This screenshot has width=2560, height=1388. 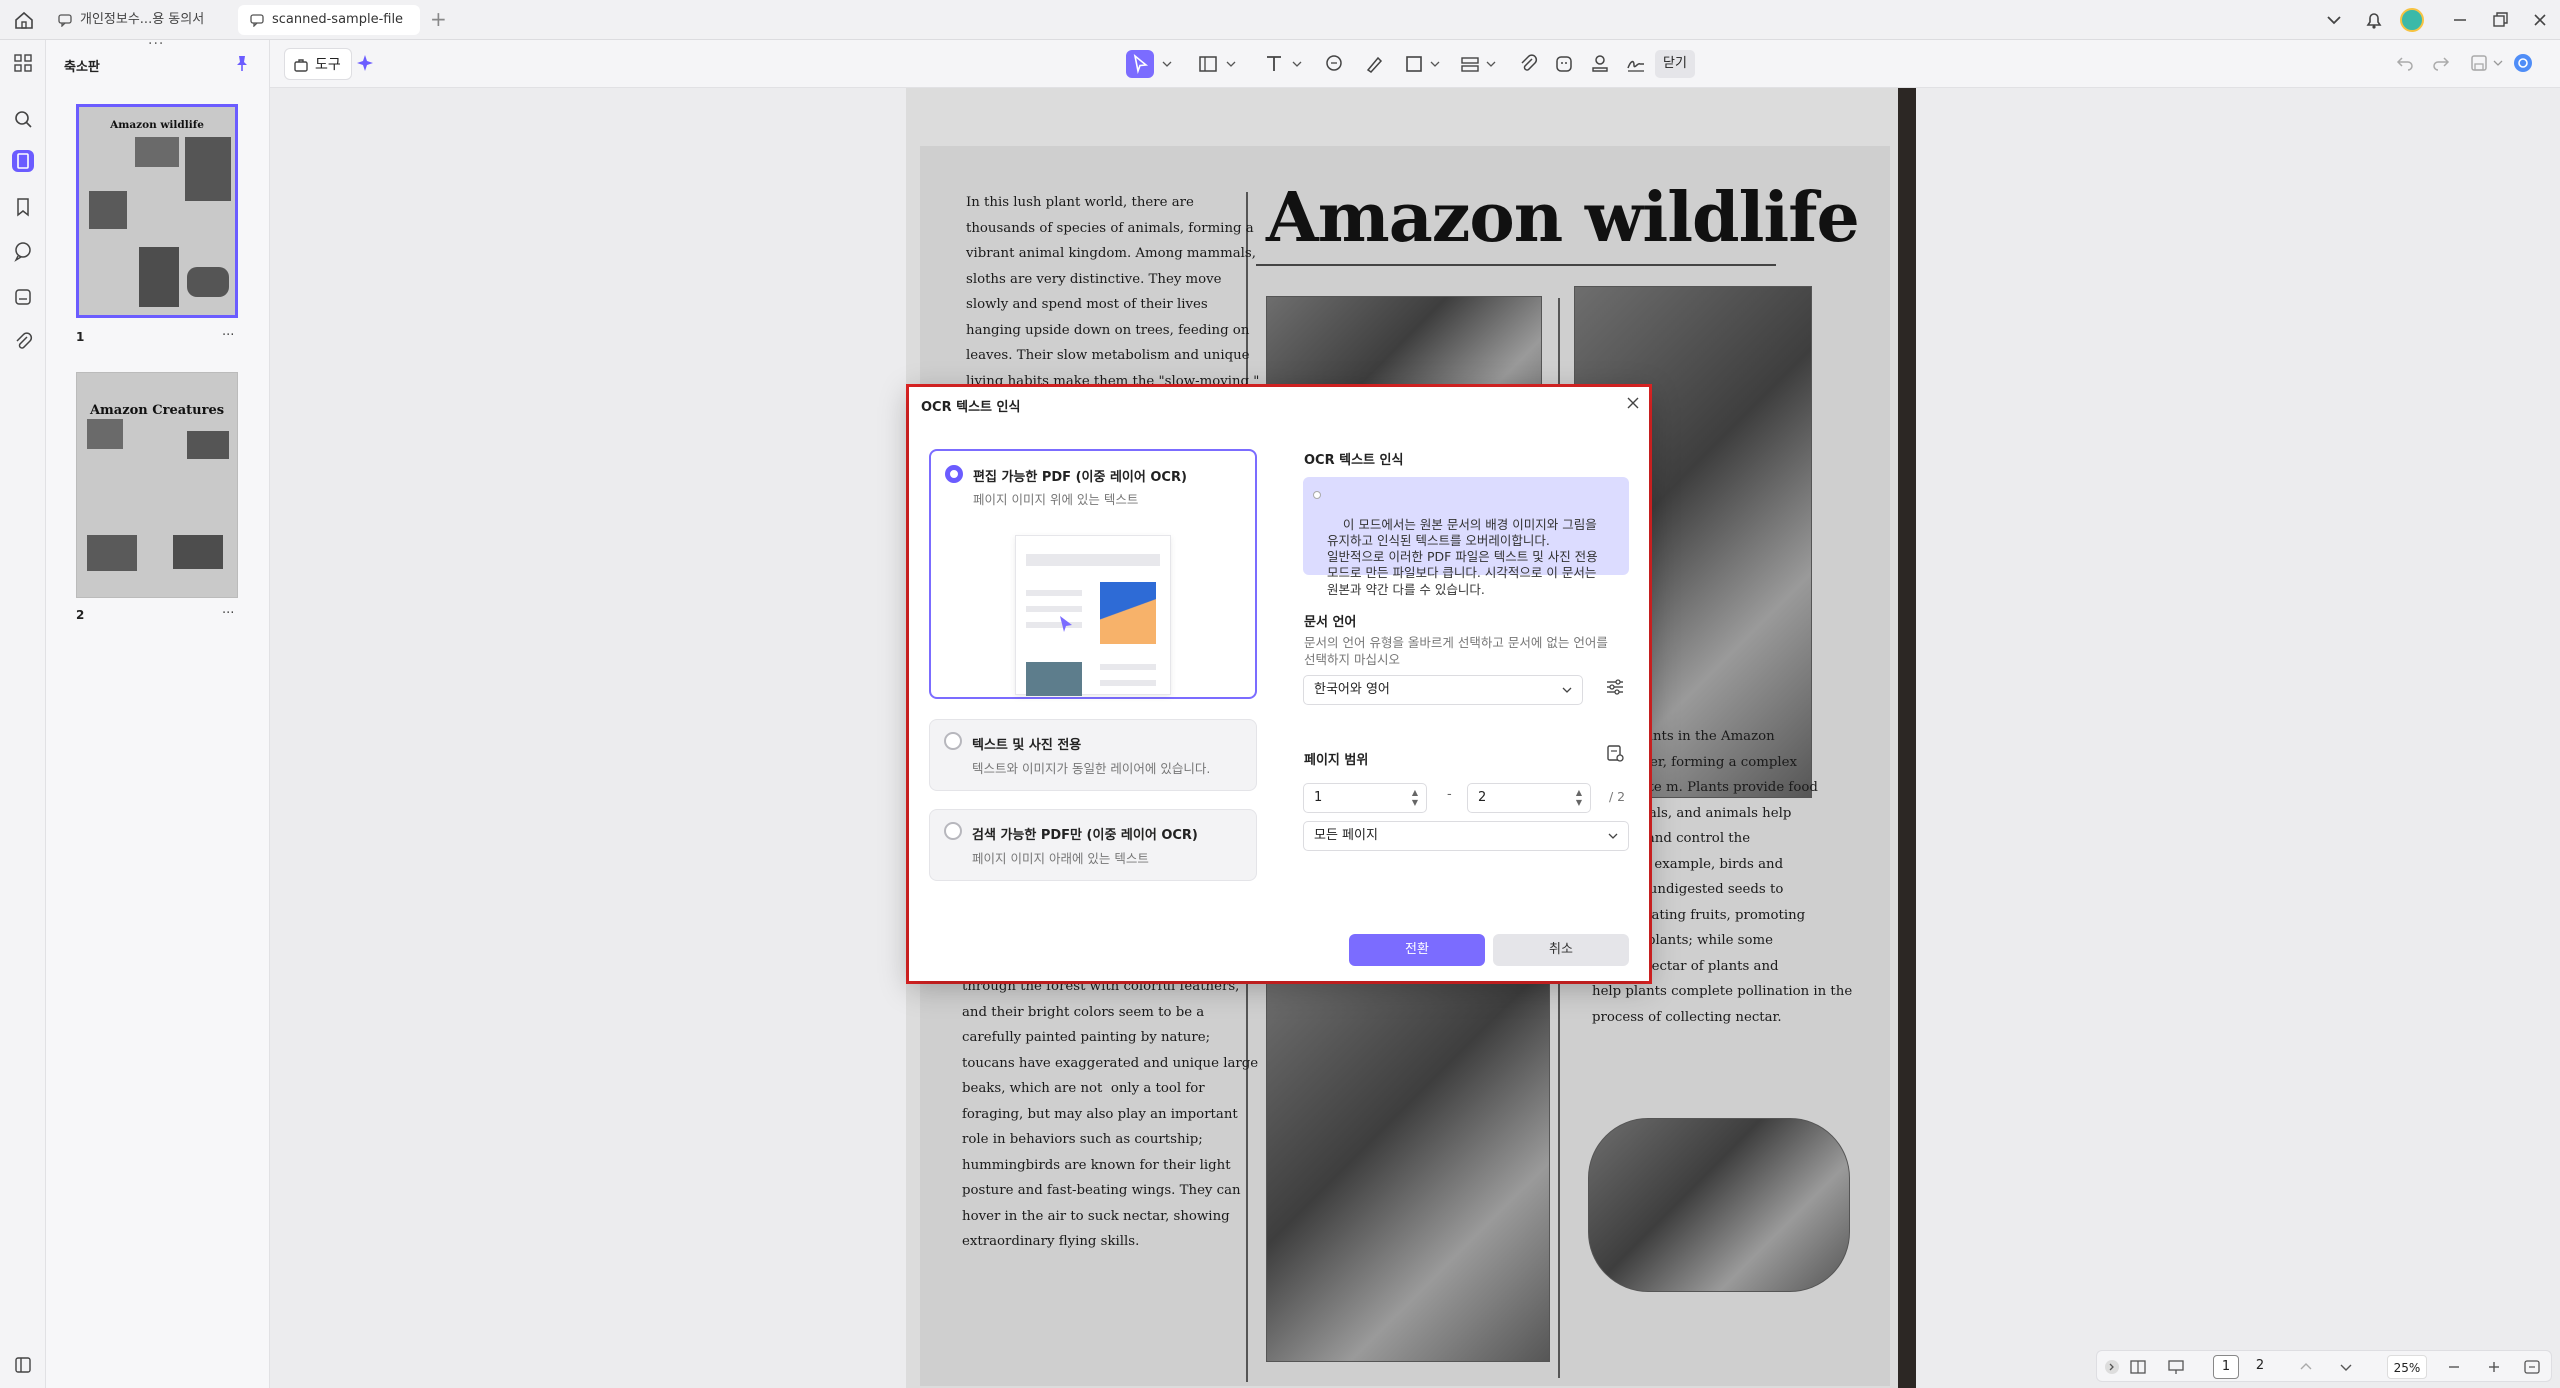 What do you see at coordinates (2112, 1367) in the screenshot?
I see `expand-icon` at bounding box center [2112, 1367].